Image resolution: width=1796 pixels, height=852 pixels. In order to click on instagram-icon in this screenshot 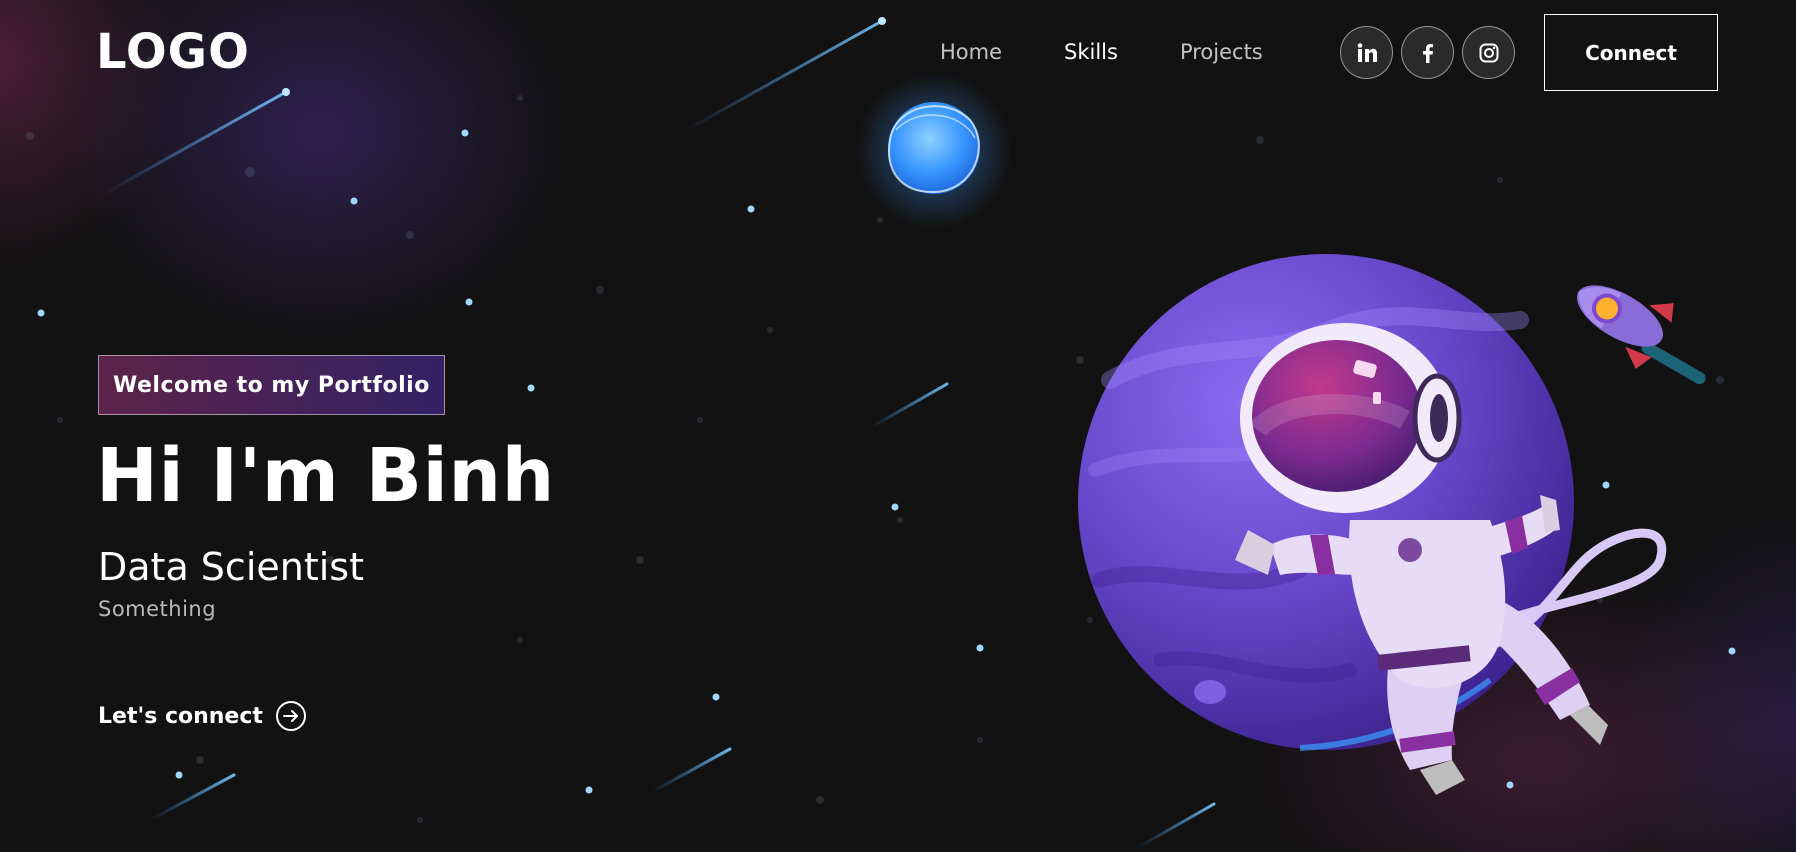, I will do `click(1488, 52)`.